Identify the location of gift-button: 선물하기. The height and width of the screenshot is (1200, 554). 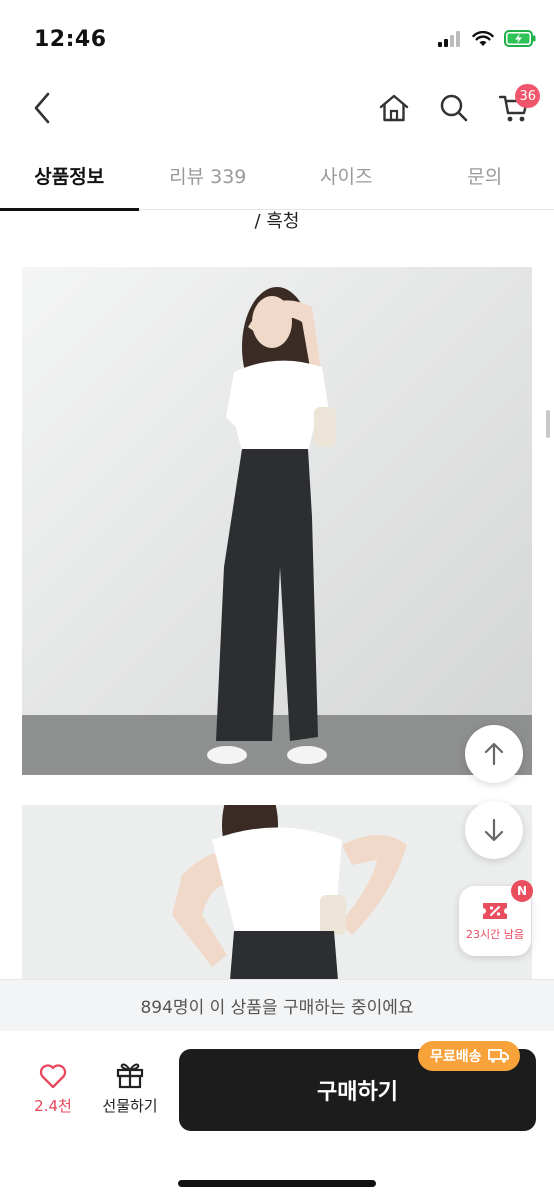
(130, 1097).